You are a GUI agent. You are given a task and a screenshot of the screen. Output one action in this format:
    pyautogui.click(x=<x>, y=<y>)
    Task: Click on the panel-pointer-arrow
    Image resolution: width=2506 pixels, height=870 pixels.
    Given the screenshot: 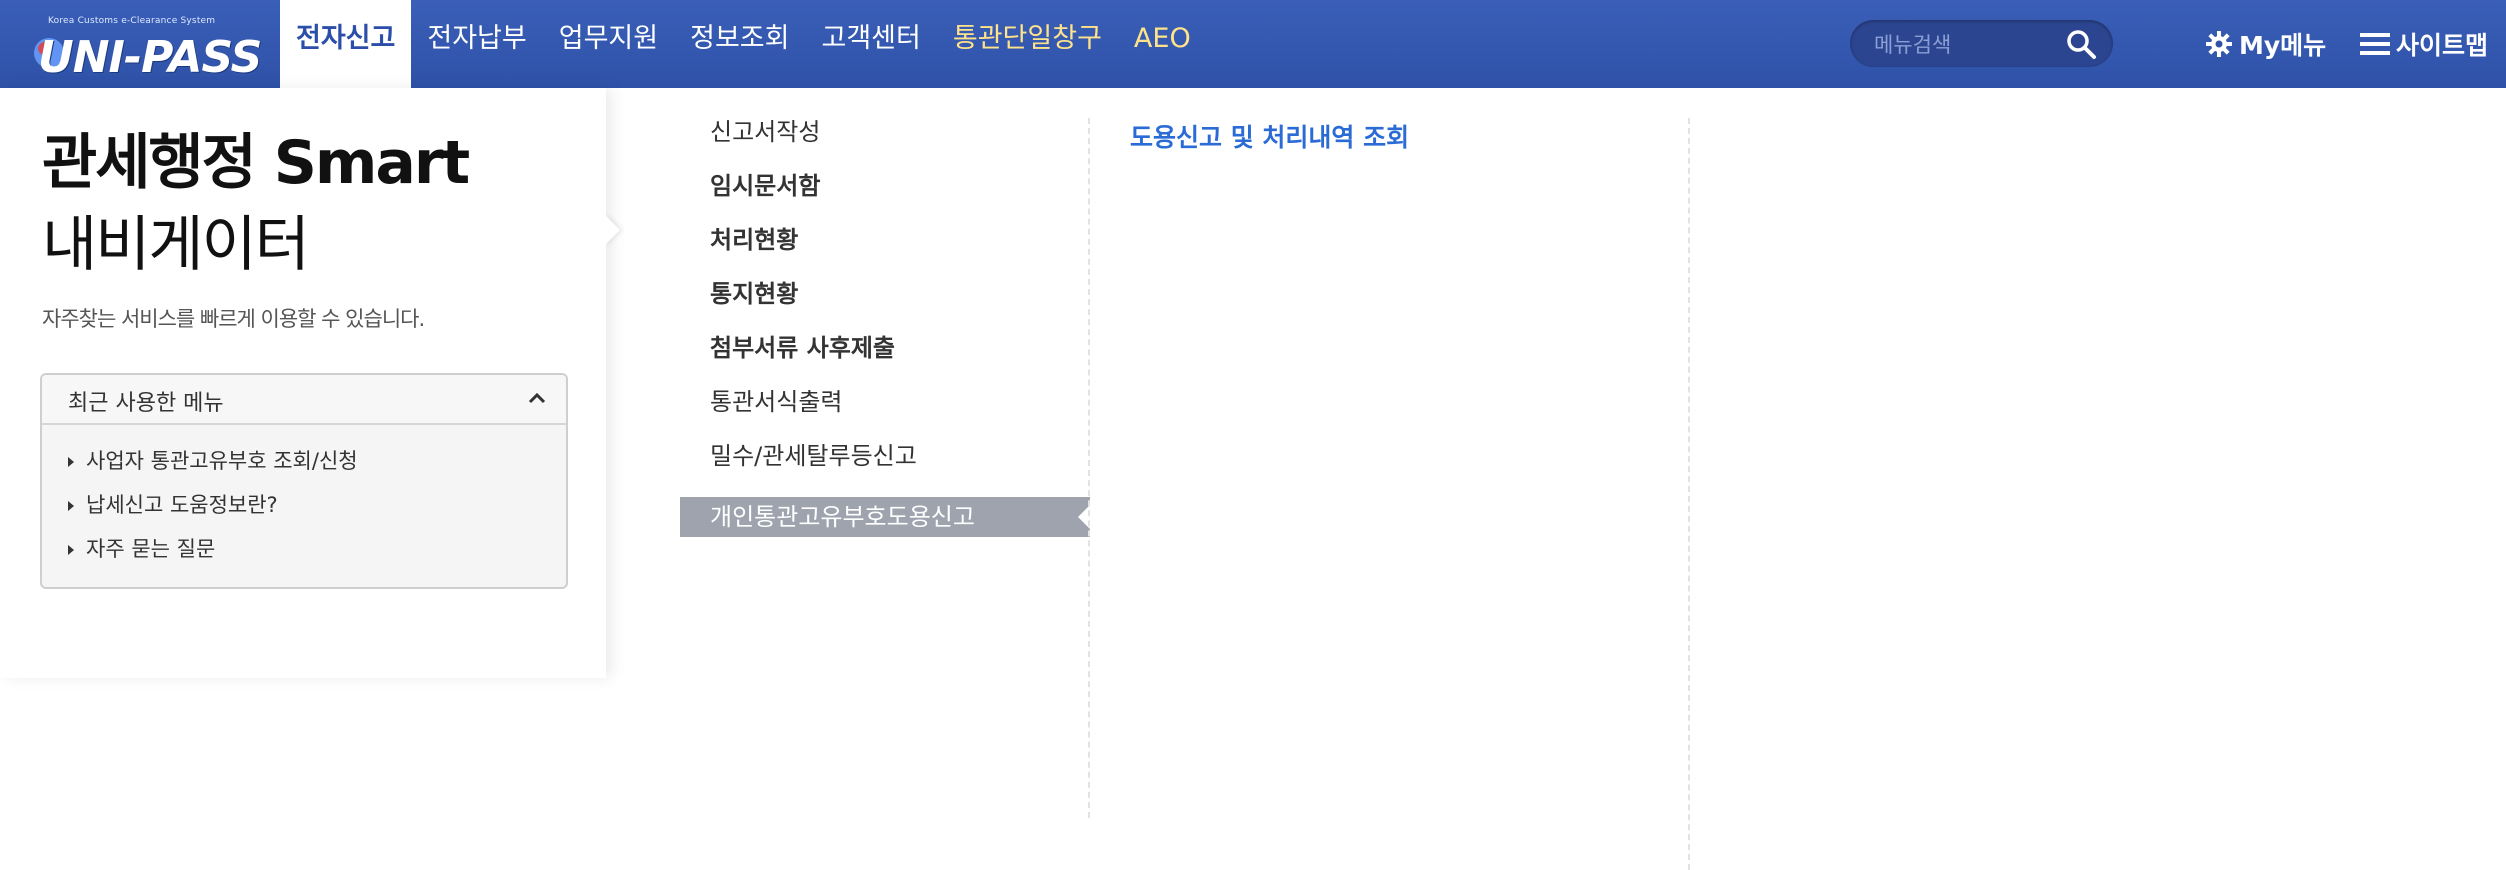 What is the action you would take?
    pyautogui.click(x=612, y=230)
    